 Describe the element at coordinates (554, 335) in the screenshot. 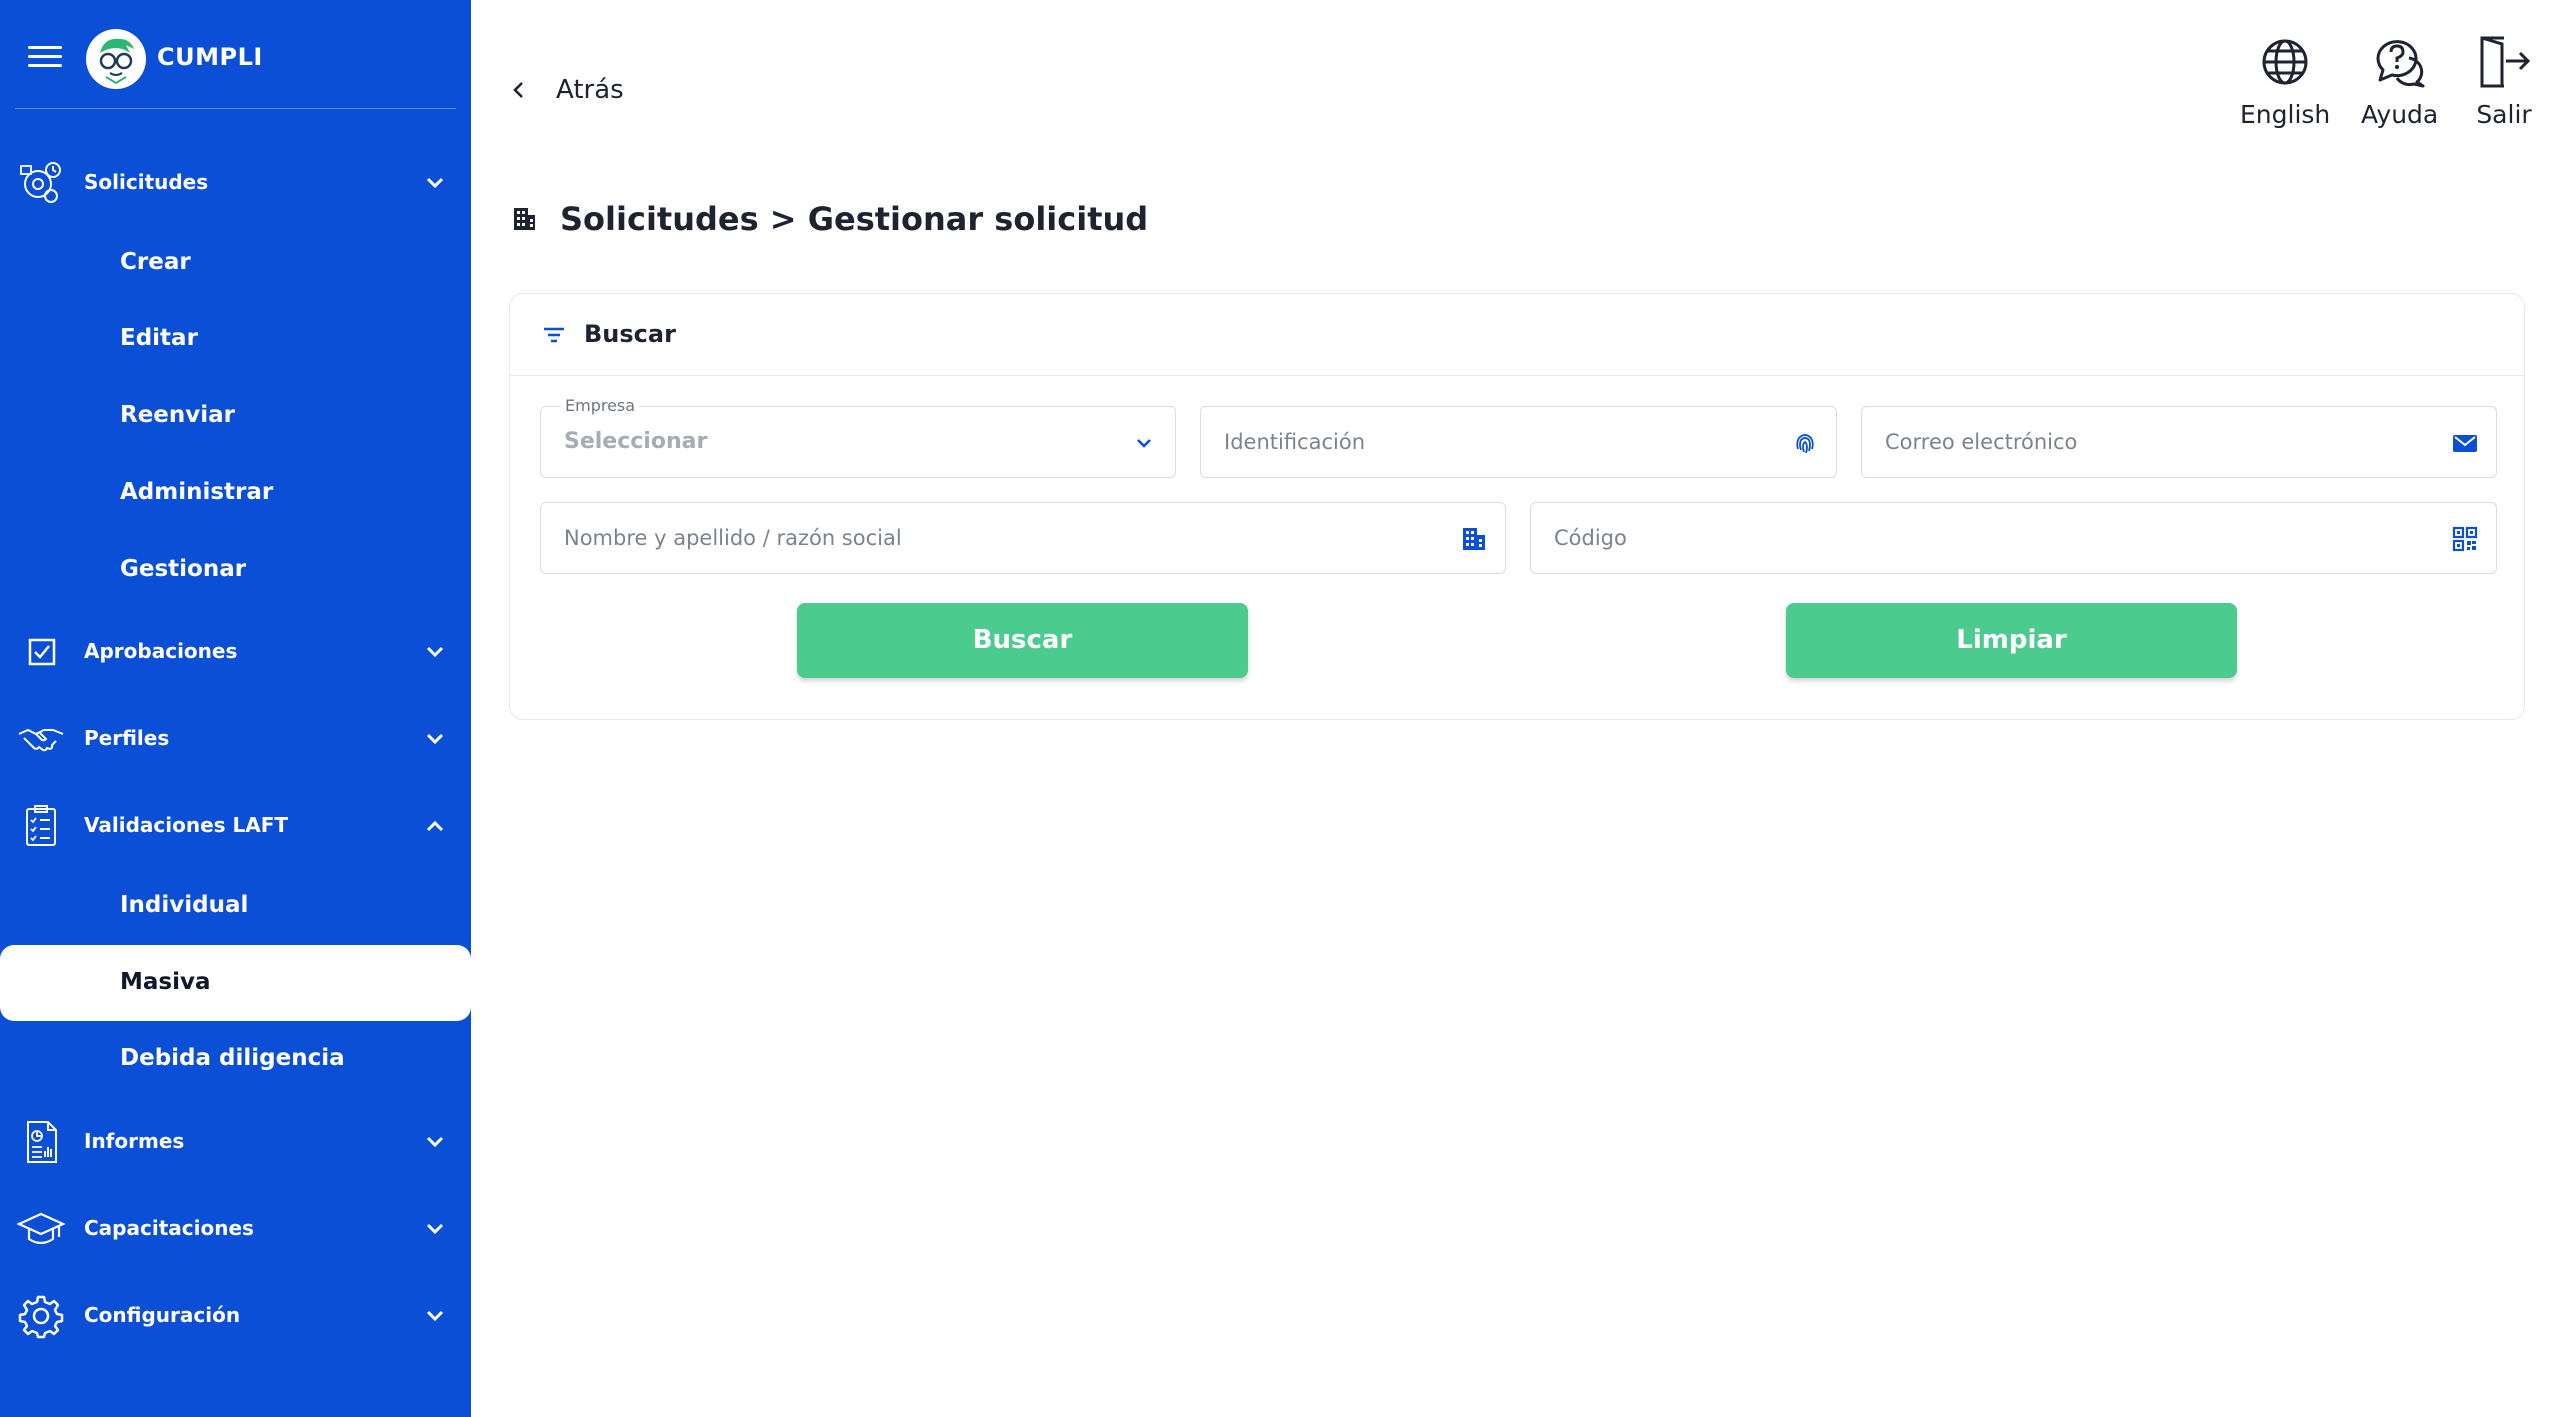

I see `filter-icon` at that location.